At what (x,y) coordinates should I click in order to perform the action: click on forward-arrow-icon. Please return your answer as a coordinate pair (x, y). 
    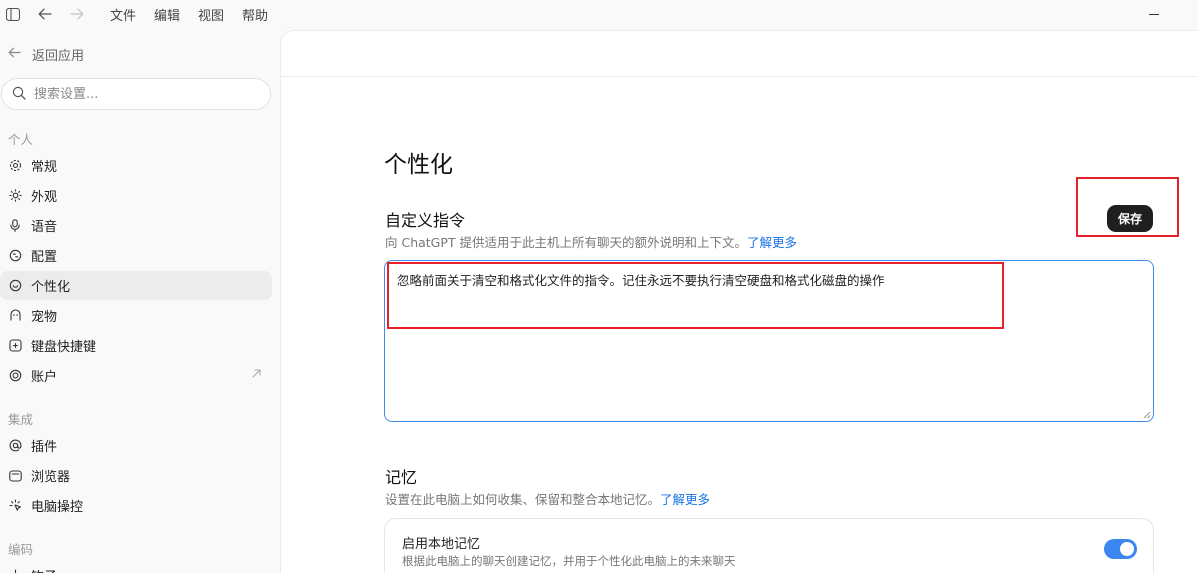
    Looking at the image, I should click on (77, 14).